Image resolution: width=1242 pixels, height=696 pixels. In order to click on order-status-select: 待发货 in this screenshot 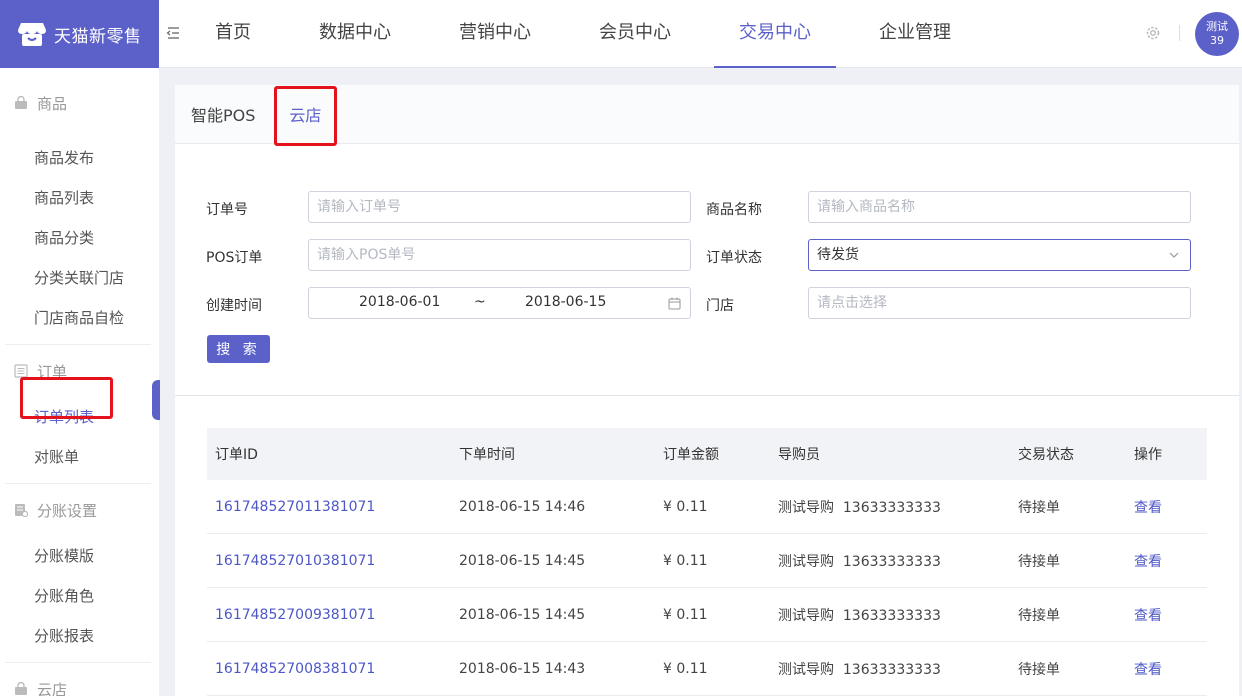, I will do `click(999, 255)`.